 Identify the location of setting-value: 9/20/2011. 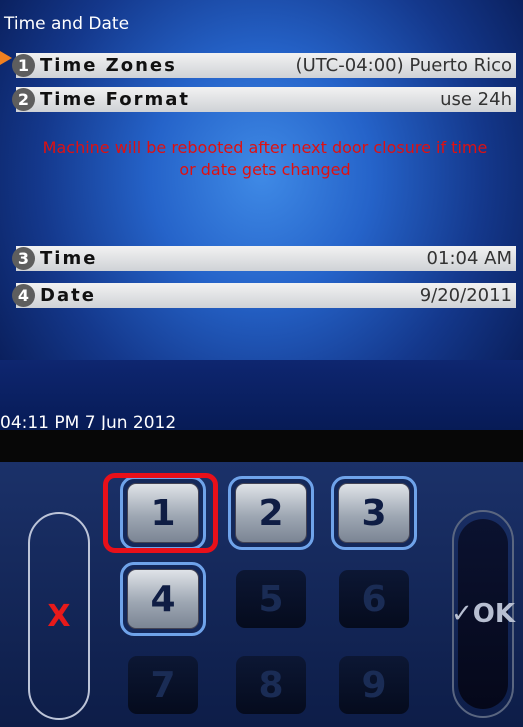
(465, 295).